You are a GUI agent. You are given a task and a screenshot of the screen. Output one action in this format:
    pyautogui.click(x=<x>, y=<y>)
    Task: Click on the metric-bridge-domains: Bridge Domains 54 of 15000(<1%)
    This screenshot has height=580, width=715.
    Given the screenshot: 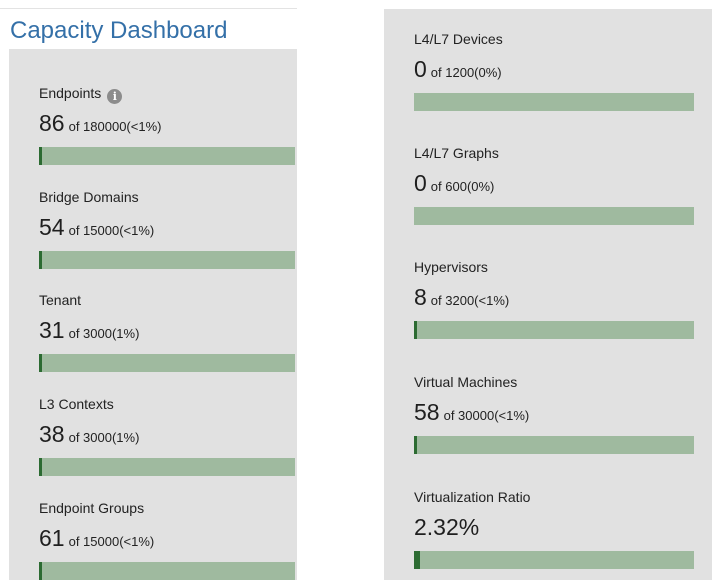 What is the action you would take?
    pyautogui.click(x=153, y=239)
    